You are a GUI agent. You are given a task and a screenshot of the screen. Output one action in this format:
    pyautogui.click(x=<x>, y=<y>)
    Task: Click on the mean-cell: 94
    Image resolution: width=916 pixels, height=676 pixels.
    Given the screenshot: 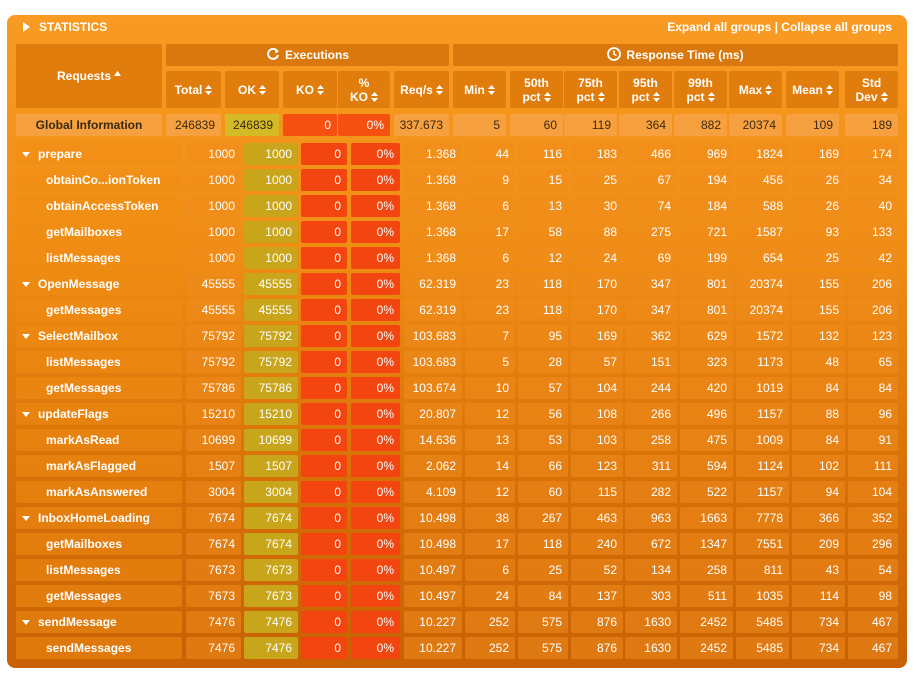 What is the action you would take?
    pyautogui.click(x=818, y=492)
    